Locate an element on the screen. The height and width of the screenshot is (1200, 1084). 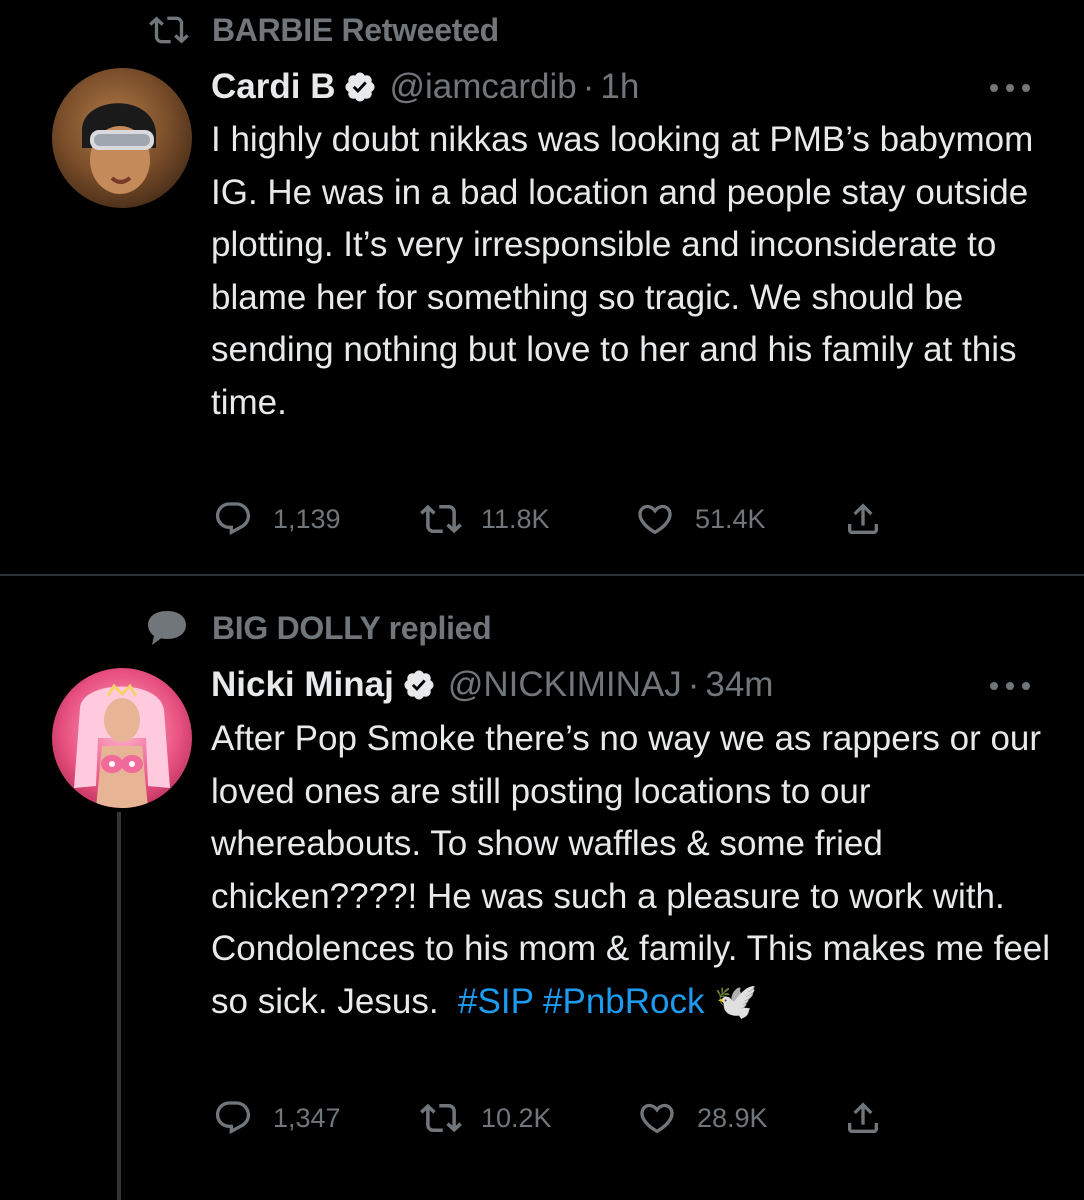
hashtag-link: #PnbRock is located at coordinates (623, 1001).